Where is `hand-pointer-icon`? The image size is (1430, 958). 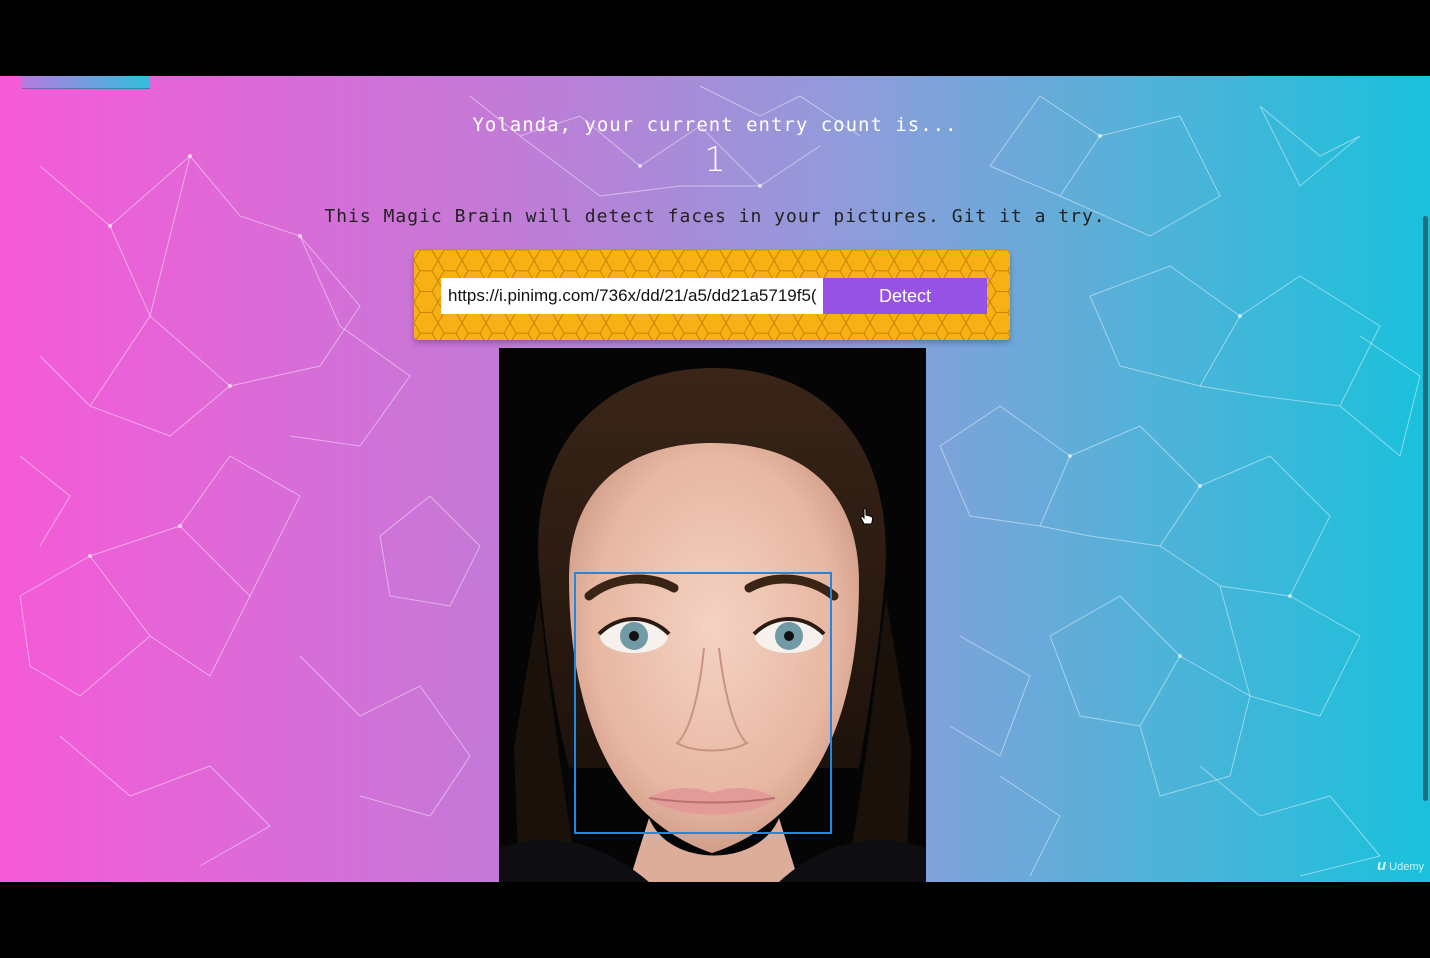 hand-pointer-icon is located at coordinates (867, 516).